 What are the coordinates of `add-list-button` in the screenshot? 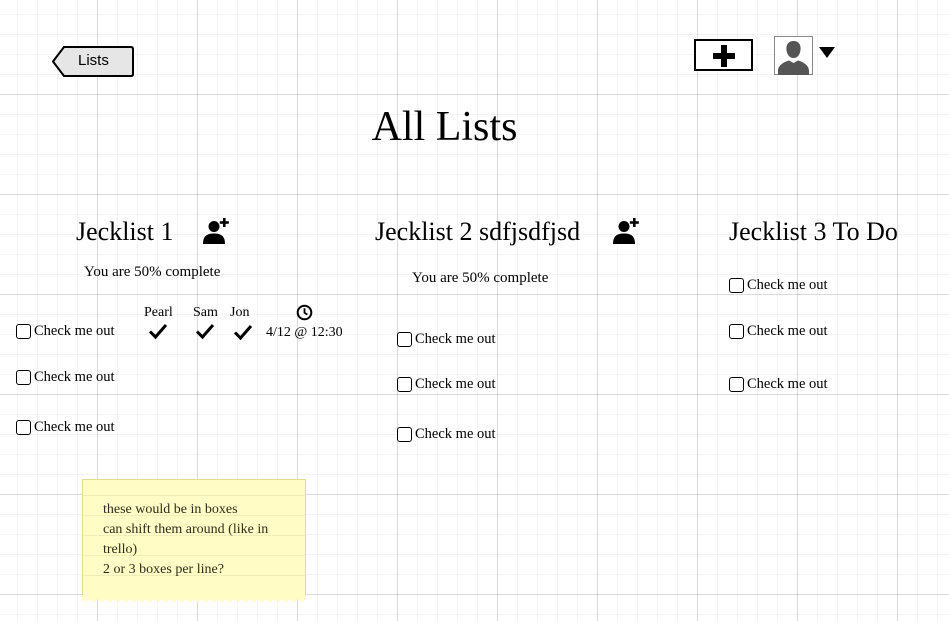 It's located at (723, 55).